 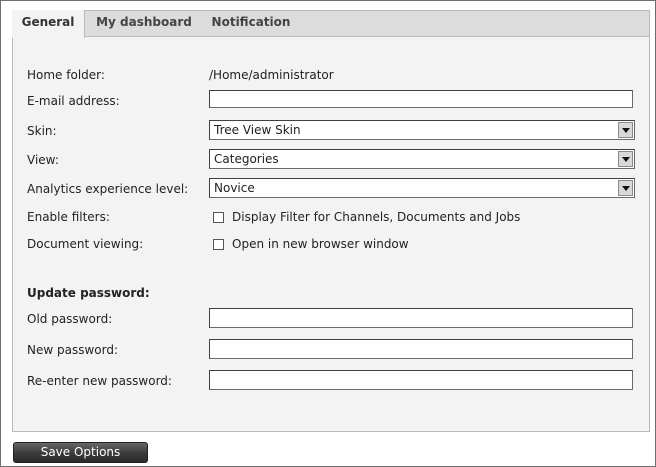 I want to click on analytics-level-select: Novice, so click(x=422, y=188).